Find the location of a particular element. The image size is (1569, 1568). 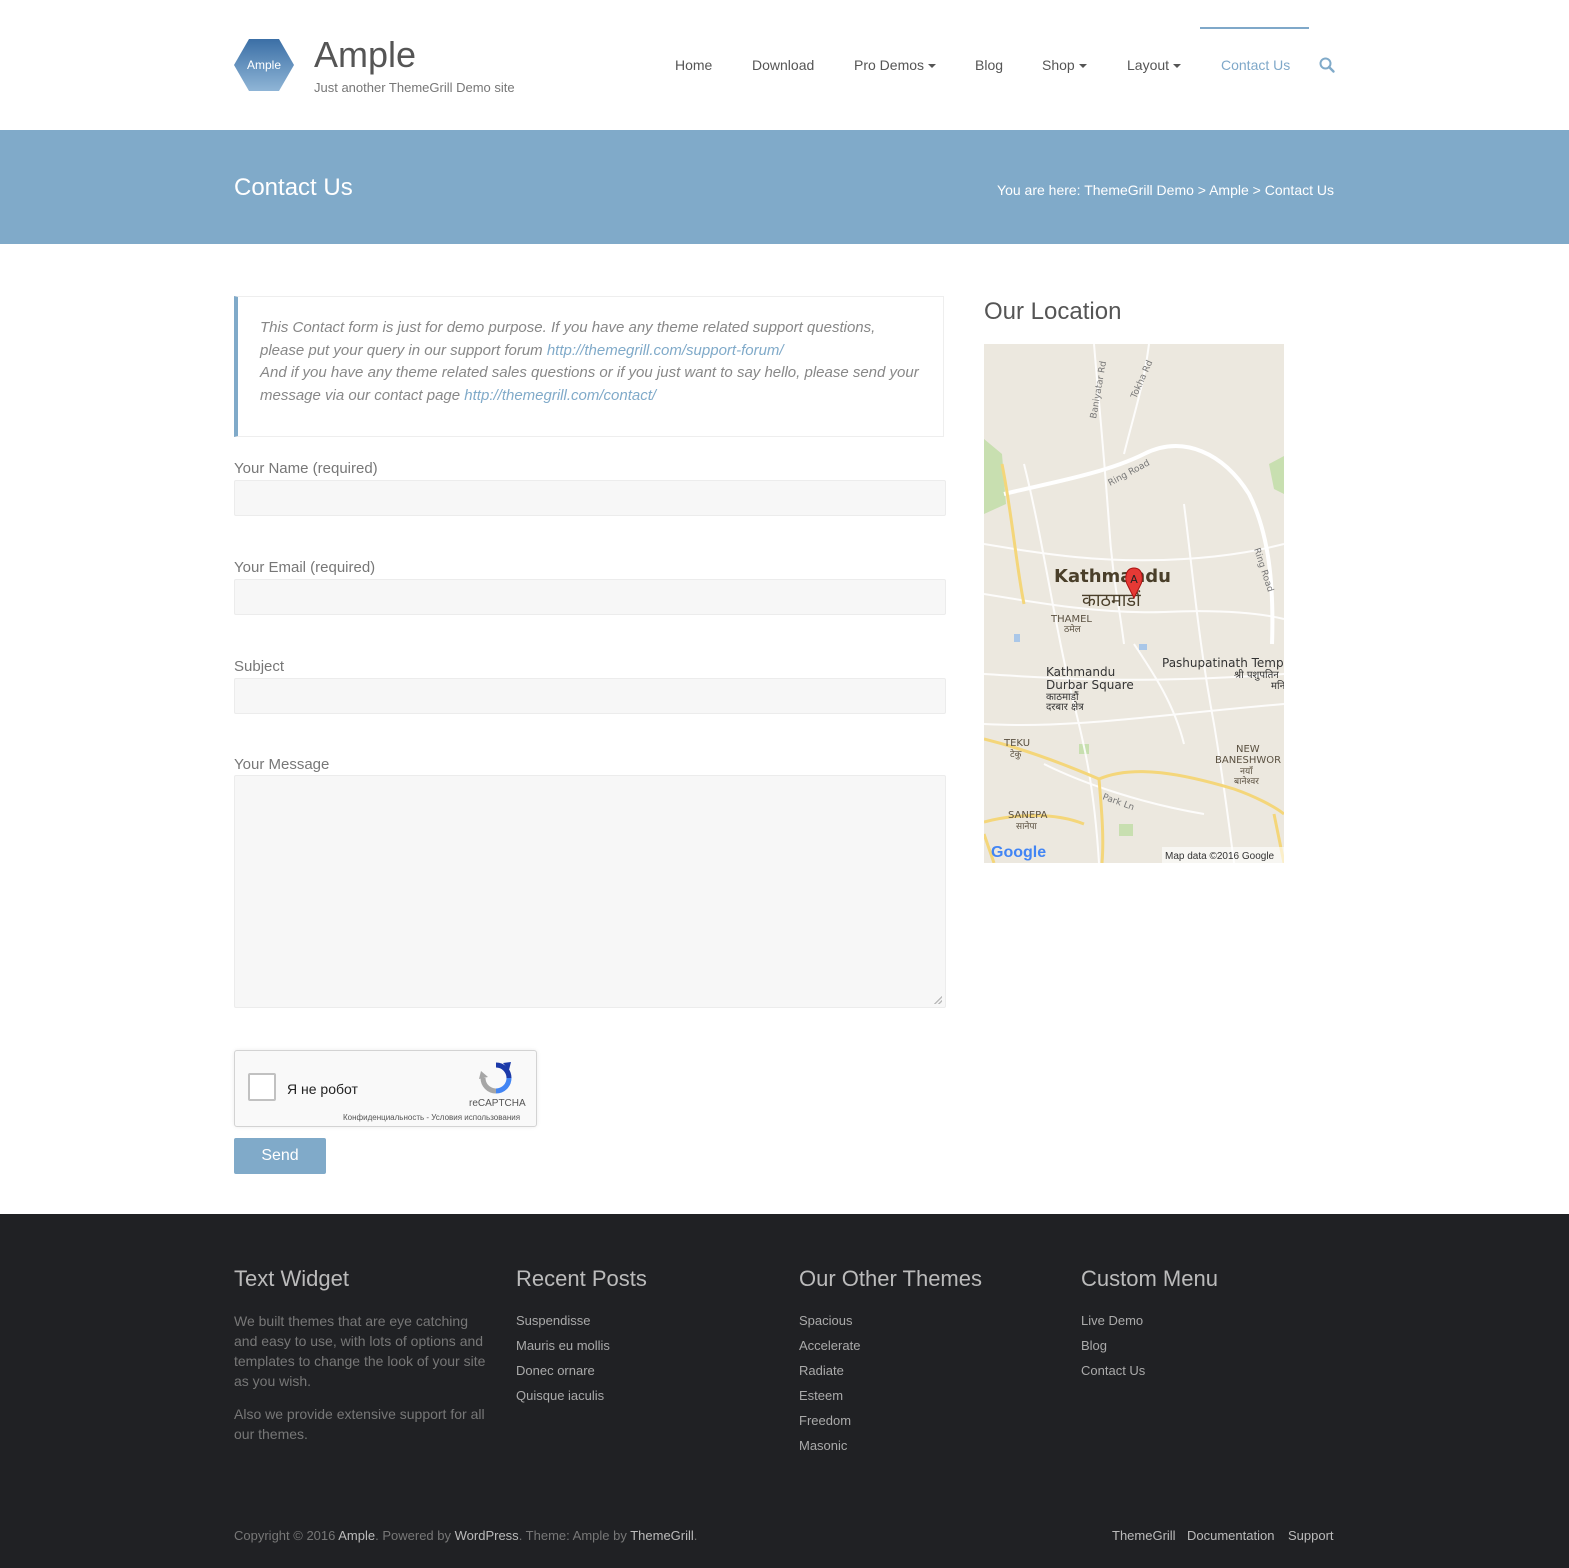

nav-layout-label: Layout is located at coordinates (1148, 65).